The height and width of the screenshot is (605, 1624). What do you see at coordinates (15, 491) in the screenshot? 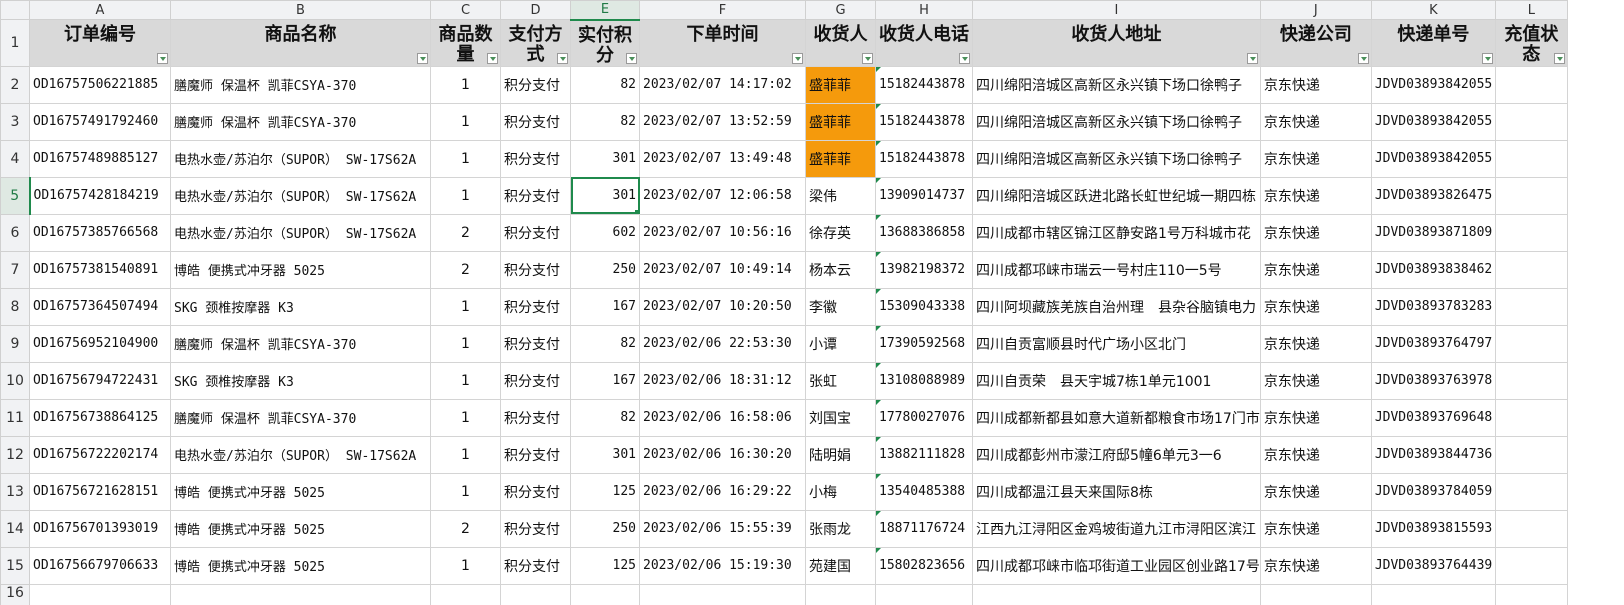
I see `row-number: 13` at bounding box center [15, 491].